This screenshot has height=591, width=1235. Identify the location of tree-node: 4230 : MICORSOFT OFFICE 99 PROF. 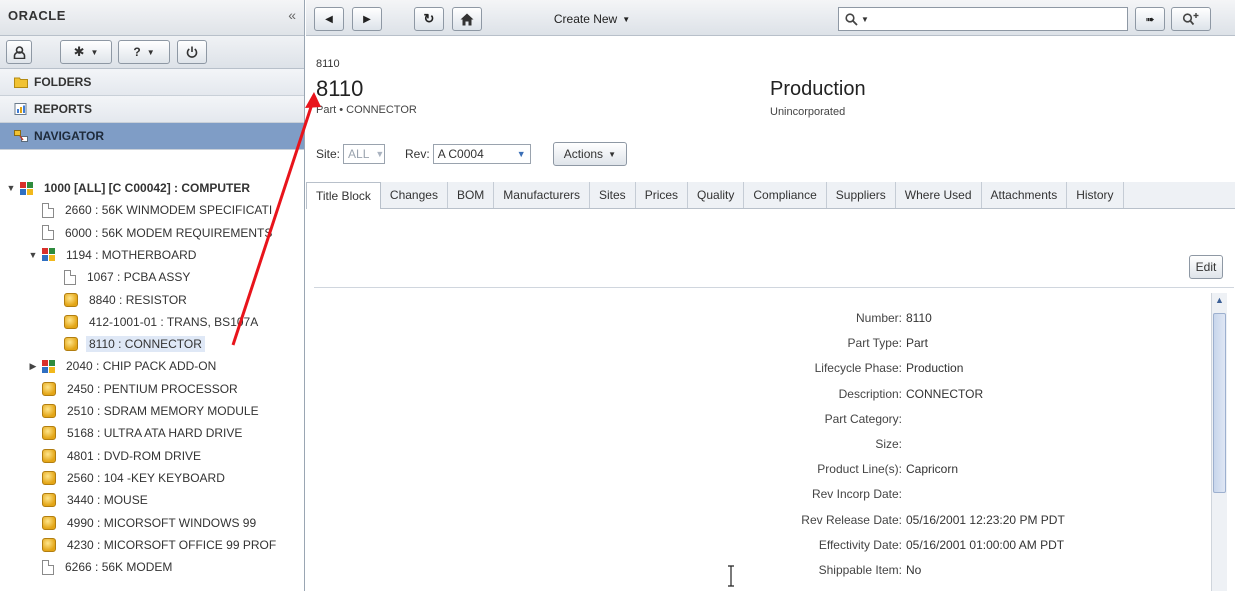
(153, 545).